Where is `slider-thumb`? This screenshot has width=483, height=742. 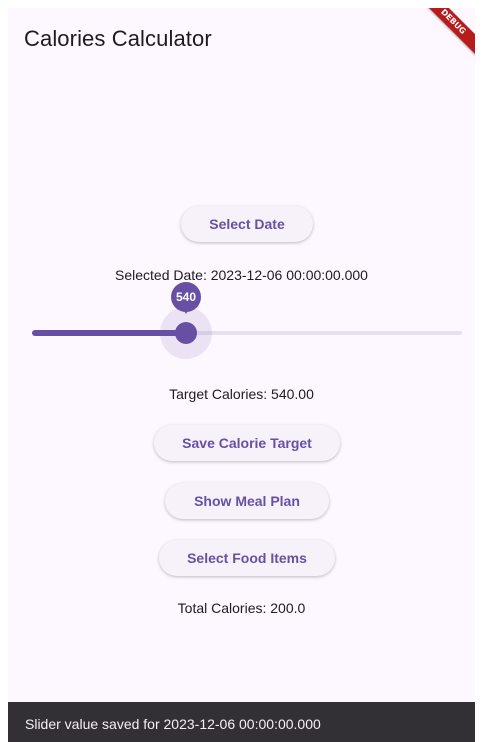
slider-thumb is located at coordinates (186, 333).